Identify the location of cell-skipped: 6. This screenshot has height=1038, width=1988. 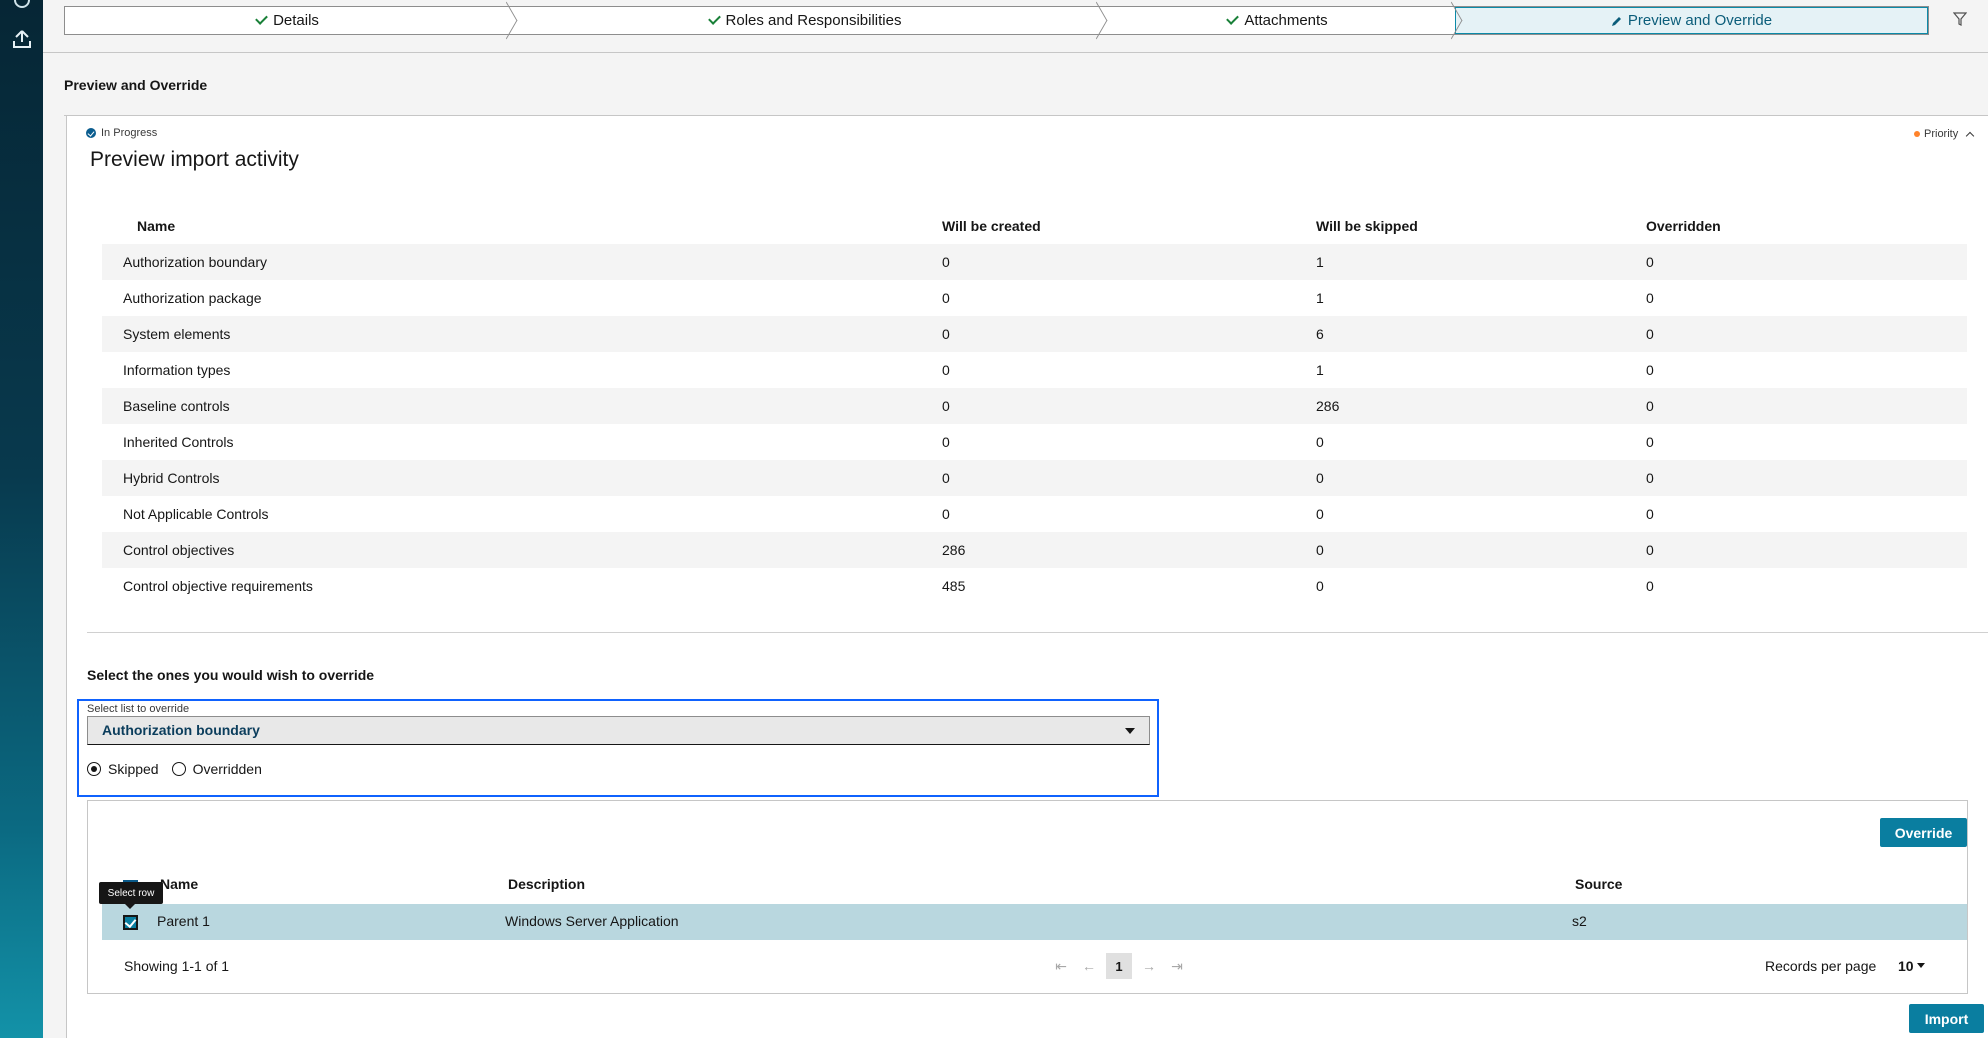
(1481, 334).